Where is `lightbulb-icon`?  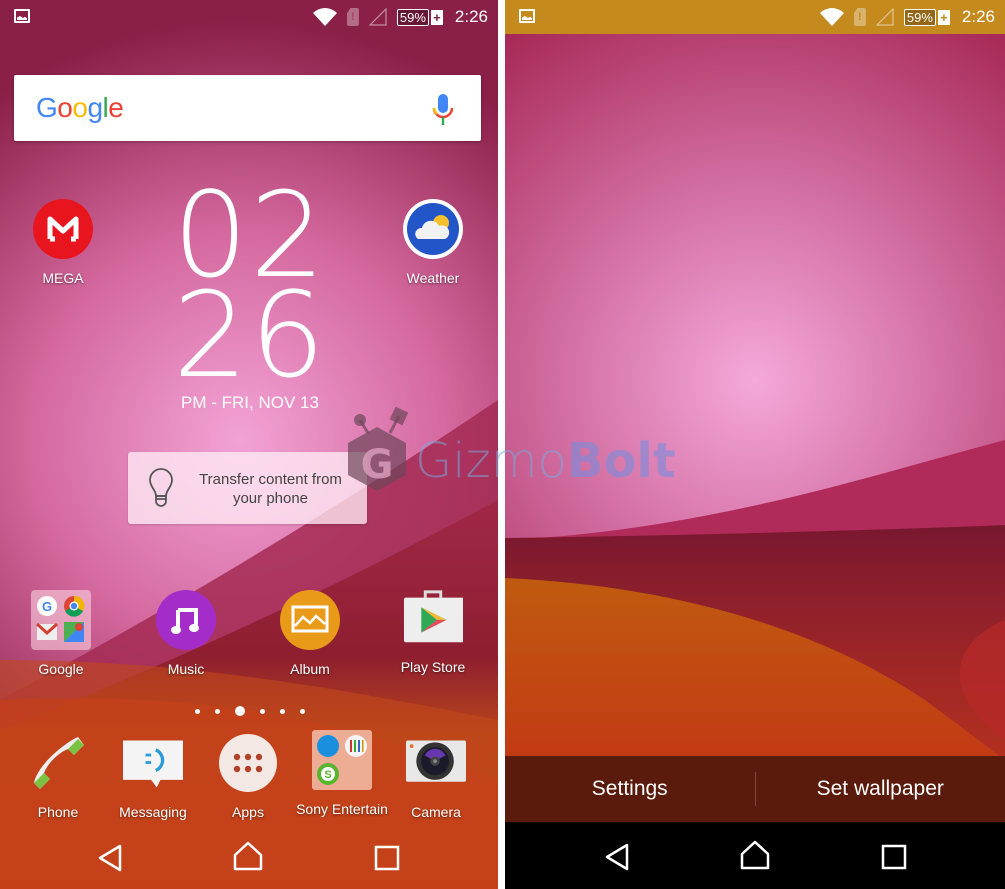
lightbulb-icon is located at coordinates (161, 487).